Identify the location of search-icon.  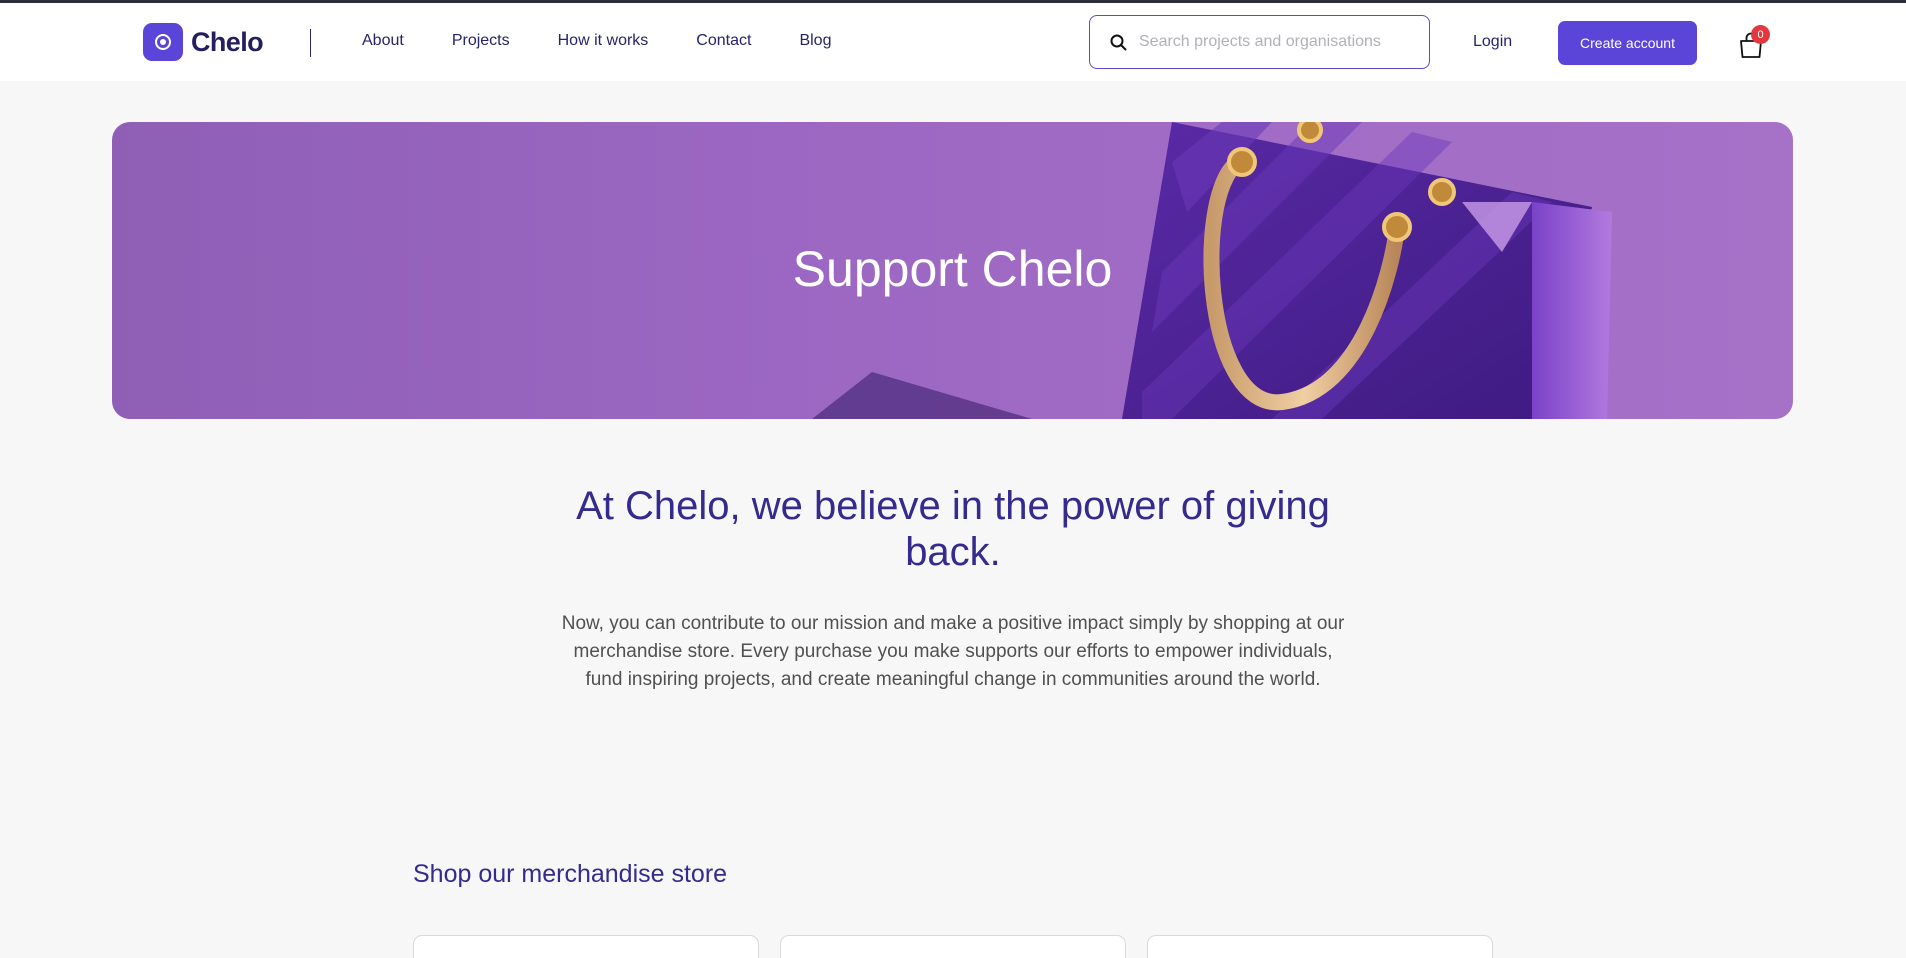
(1118, 42).